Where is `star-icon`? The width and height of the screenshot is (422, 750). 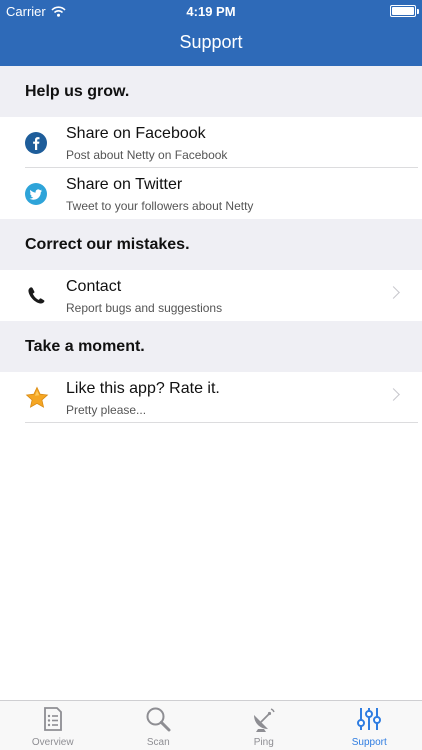
star-icon is located at coordinates (33, 398).